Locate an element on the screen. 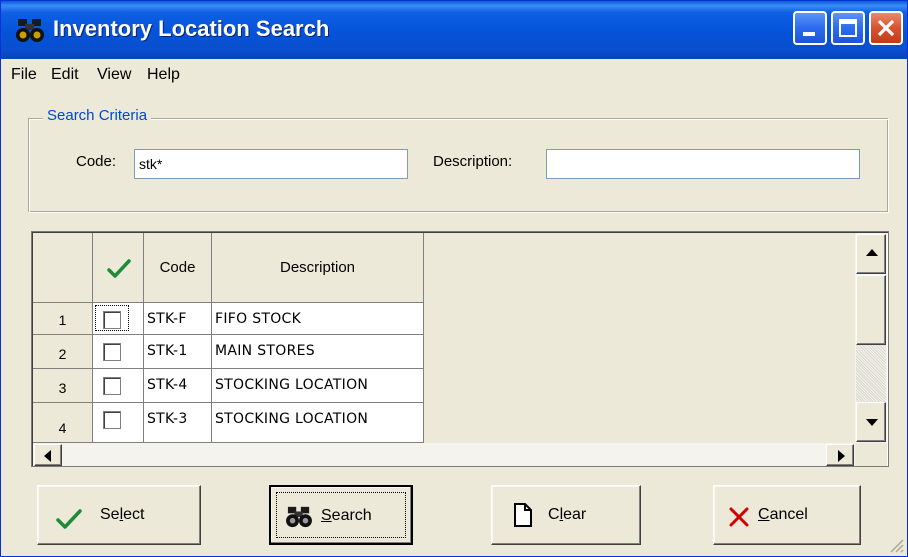 This screenshot has width=908, height=557. row-number: 3 is located at coordinates (62, 388).